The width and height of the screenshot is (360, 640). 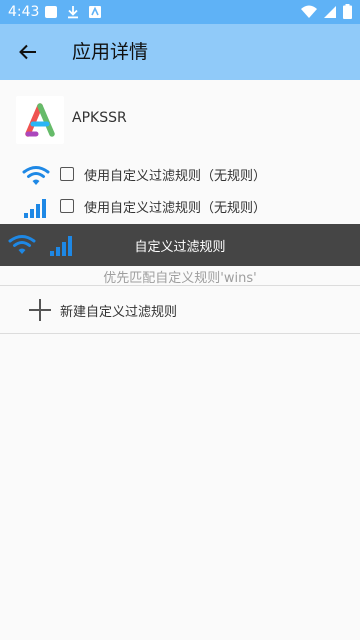 What do you see at coordinates (180, 247) in the screenshot?
I see `custom-rule-header-title: 自定义过滤规则` at bounding box center [180, 247].